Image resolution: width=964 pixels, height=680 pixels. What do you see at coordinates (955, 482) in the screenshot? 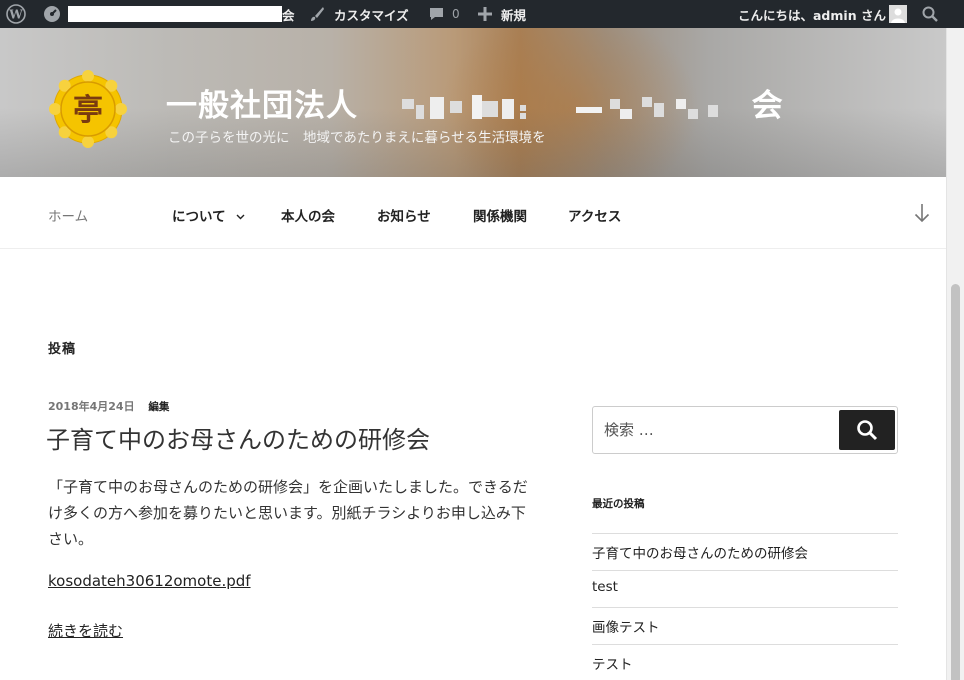
I see `scrollbar-thumb` at bounding box center [955, 482].